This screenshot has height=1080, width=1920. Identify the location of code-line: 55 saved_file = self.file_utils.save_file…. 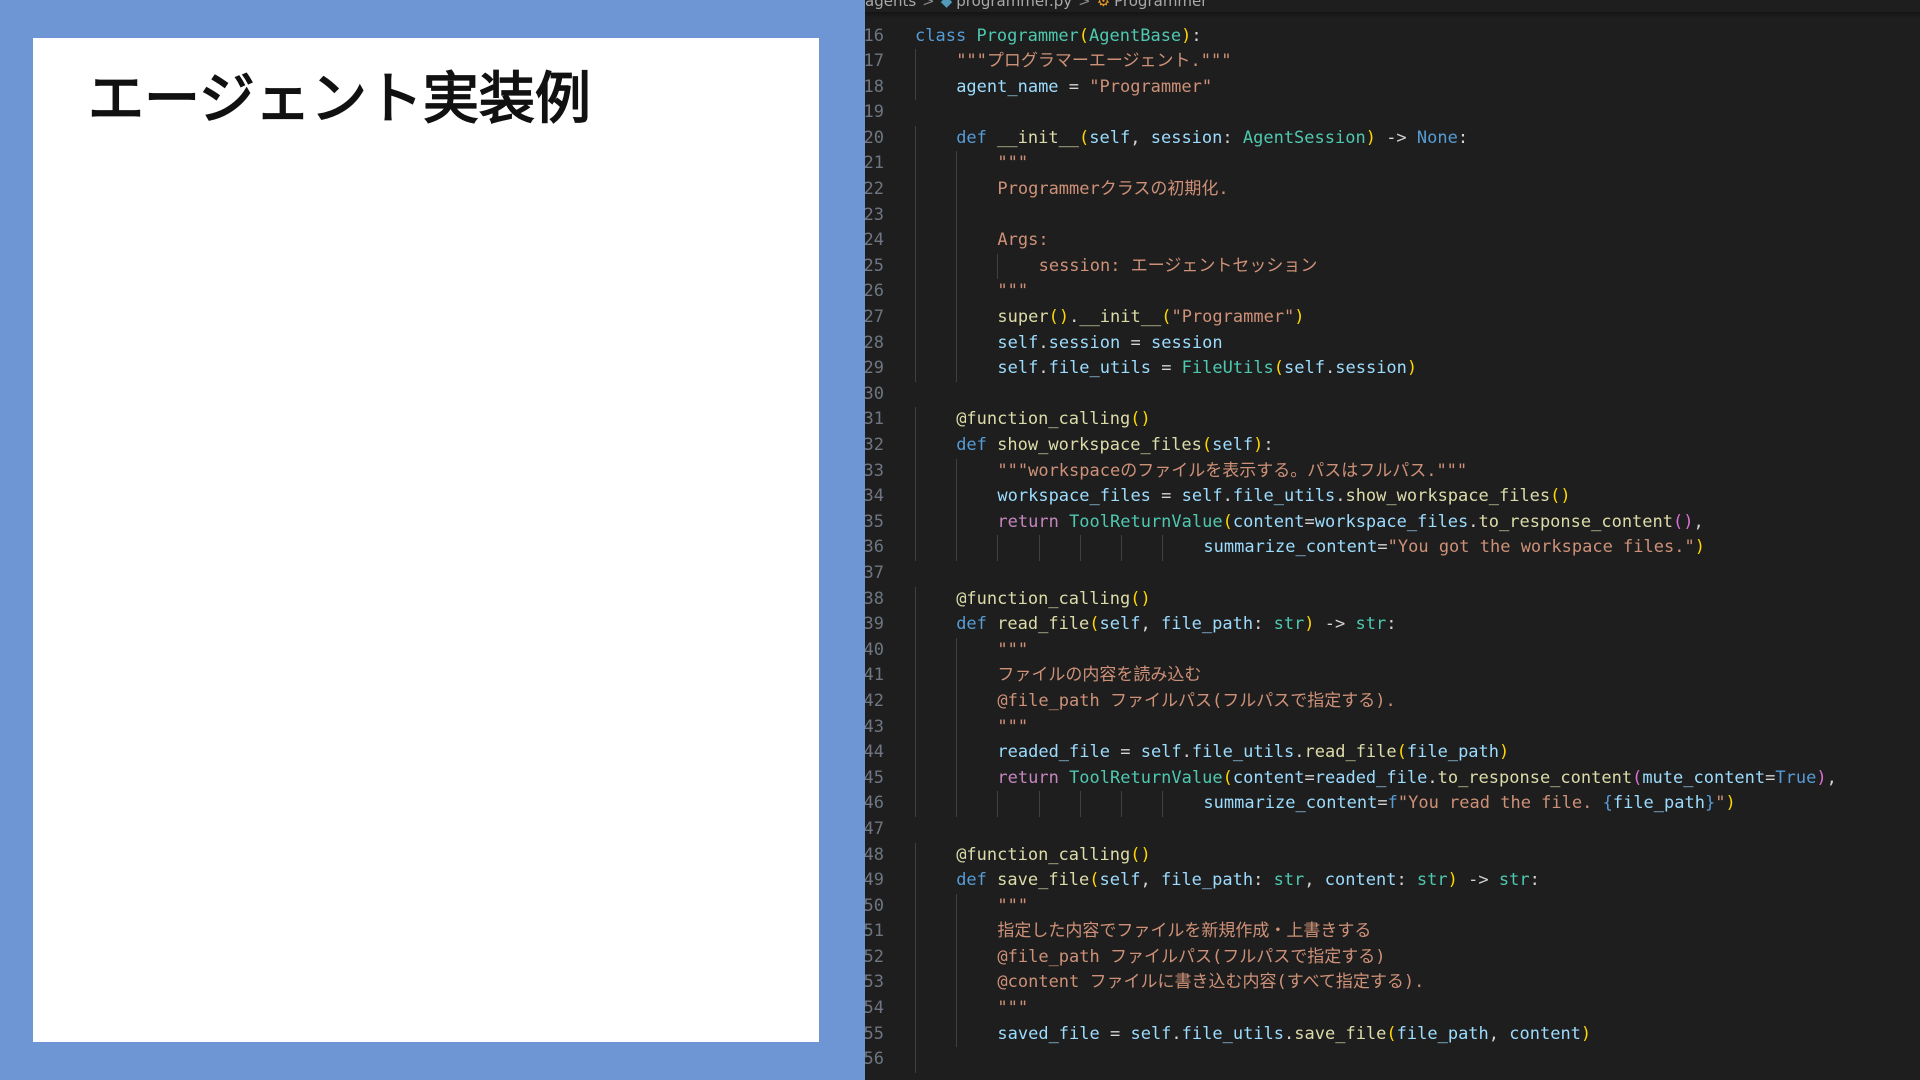
(1392, 1034).